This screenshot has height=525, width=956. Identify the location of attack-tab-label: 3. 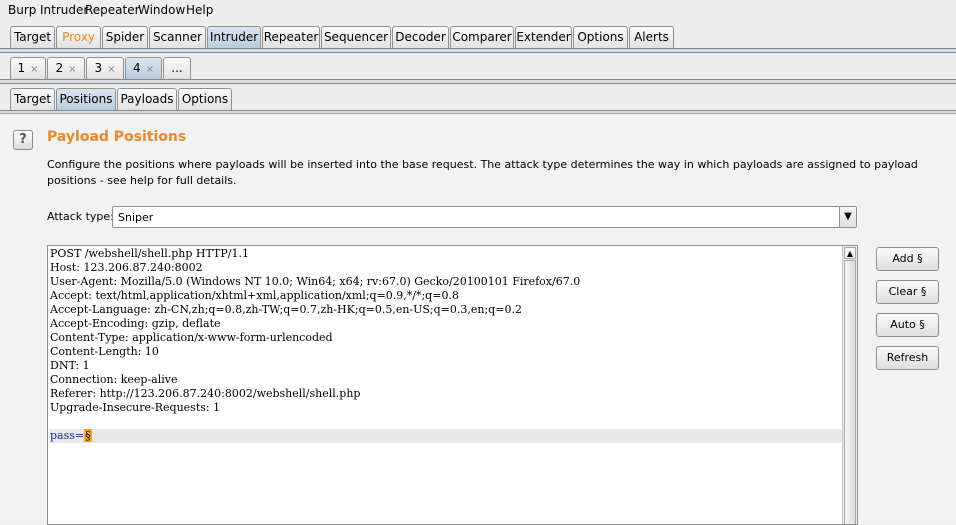
(98, 68).